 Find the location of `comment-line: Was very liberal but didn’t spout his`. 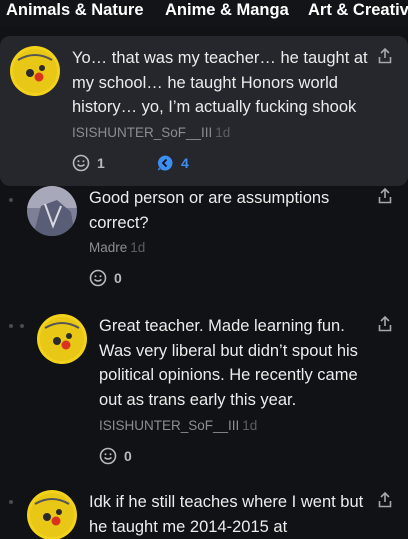

comment-line: Was very liberal but didn’t spout his is located at coordinates (228, 350).